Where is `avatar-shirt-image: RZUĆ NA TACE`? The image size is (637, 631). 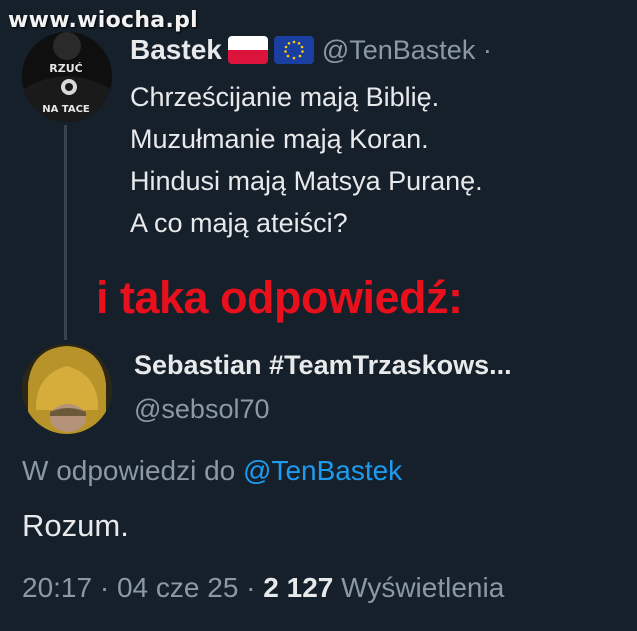
avatar-shirt-image: RZUĆ NA TACE is located at coordinates (67, 77).